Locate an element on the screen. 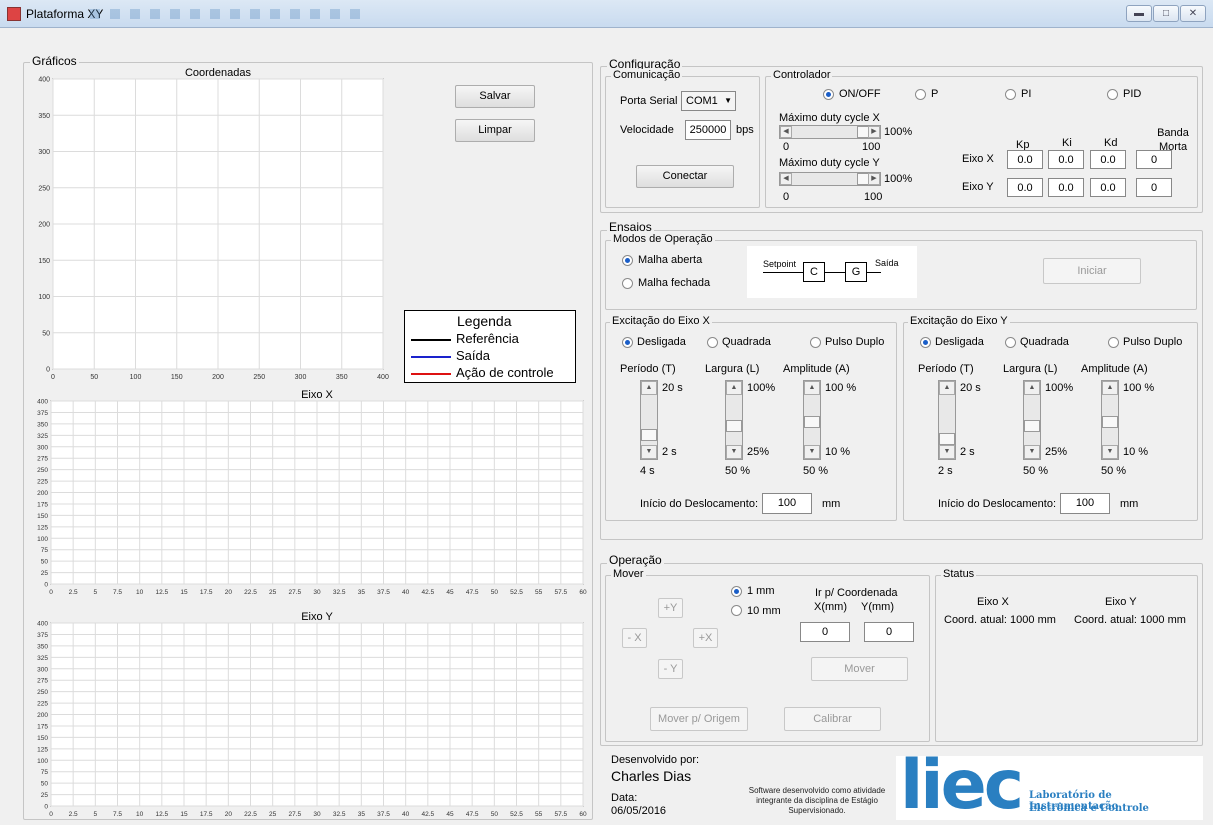 This screenshot has height=825, width=1213. chart-title: Coordenadas is located at coordinates (218, 73).